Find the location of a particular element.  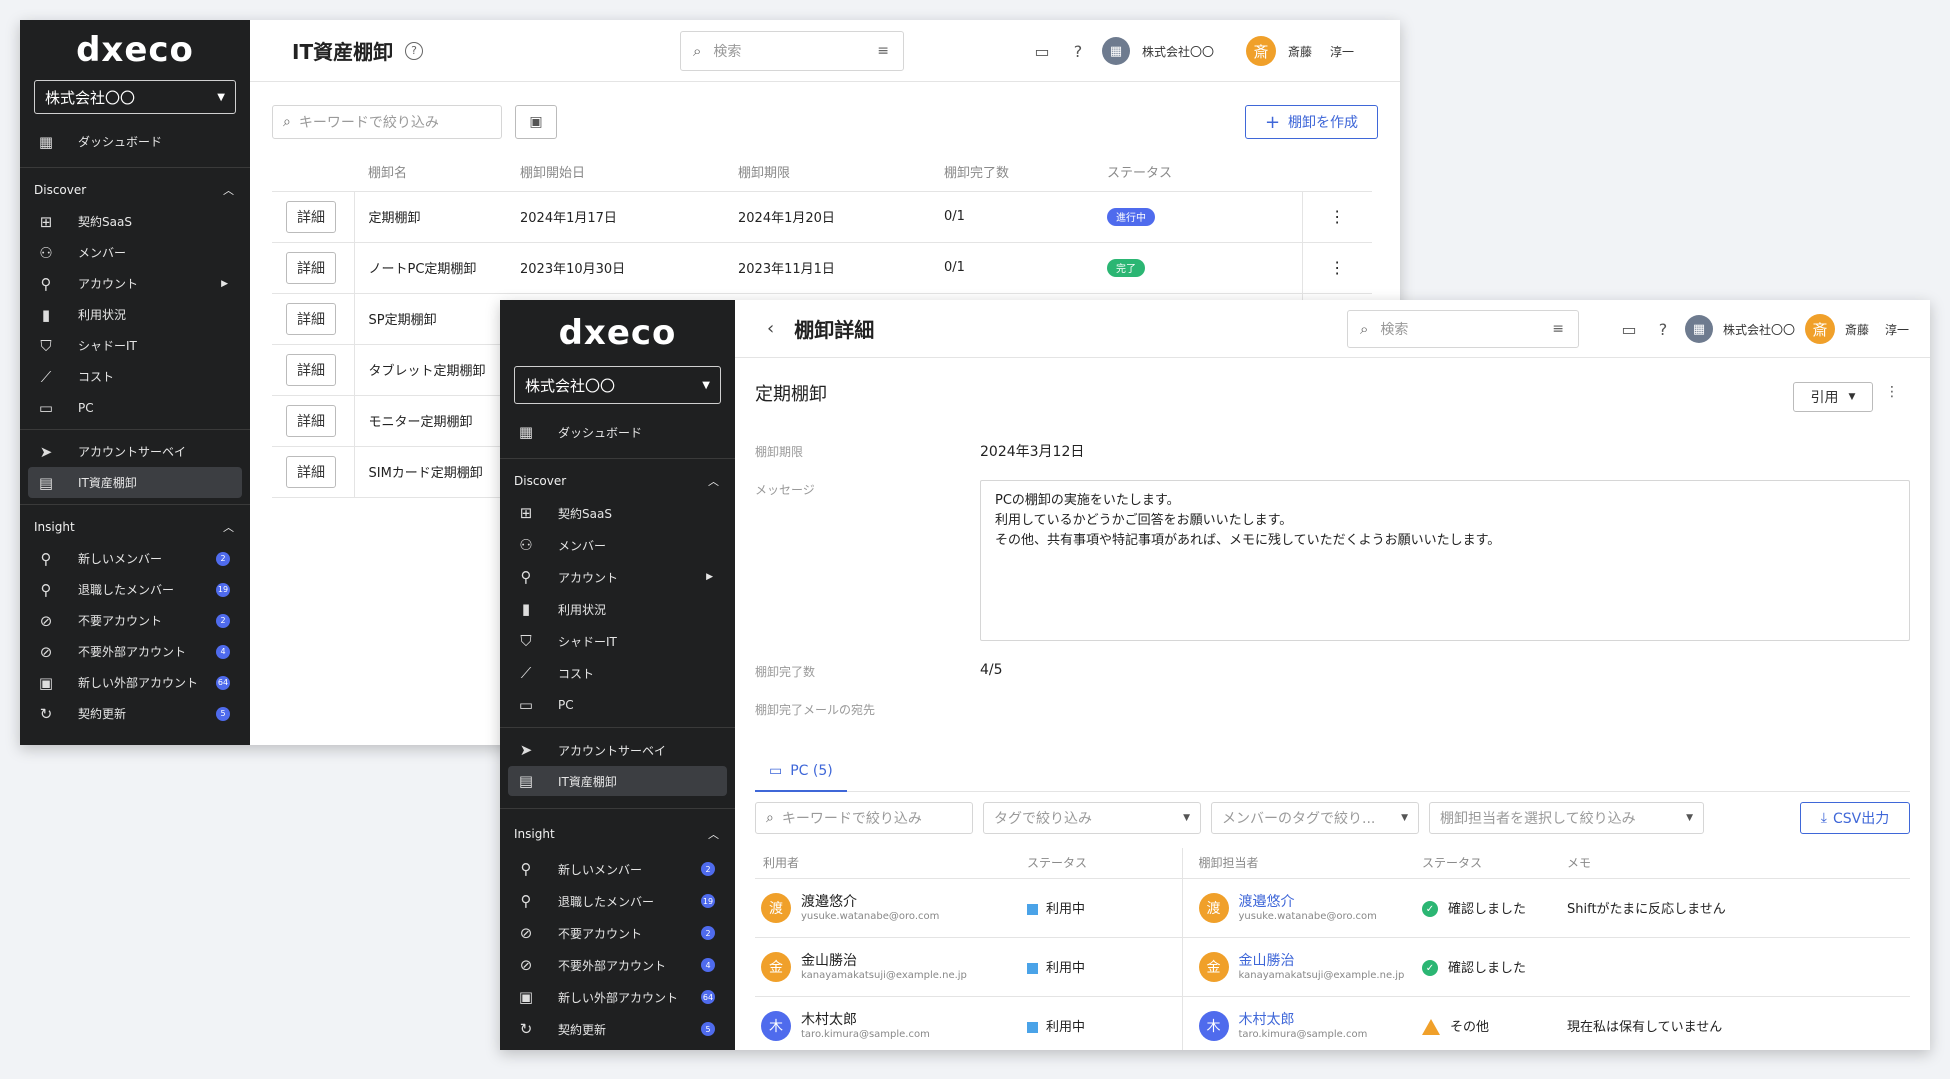

col-due: 棚卸期限 is located at coordinates (841, 172).